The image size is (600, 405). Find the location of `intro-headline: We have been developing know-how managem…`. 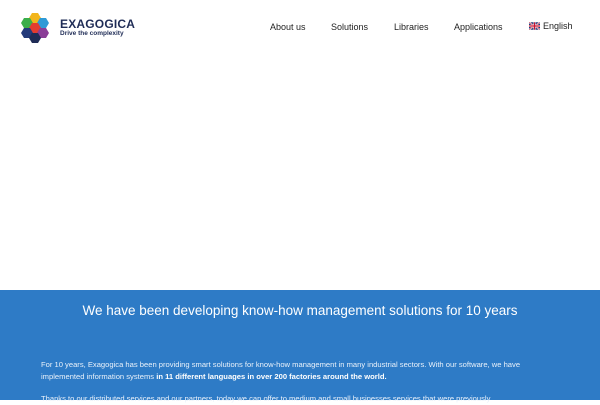

intro-headline: We have been developing know-how managem… is located at coordinates (300, 310).